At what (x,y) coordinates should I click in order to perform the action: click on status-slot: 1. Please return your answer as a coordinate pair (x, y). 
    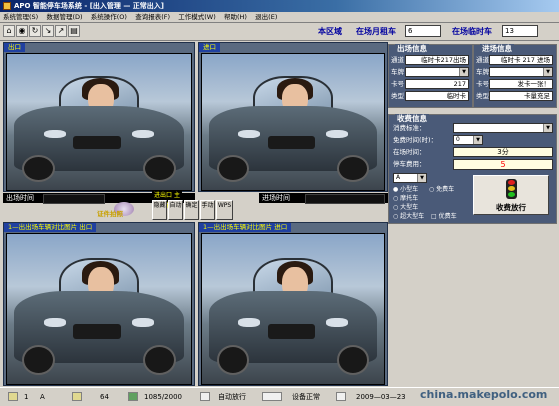
    Looking at the image, I should click on (26, 397).